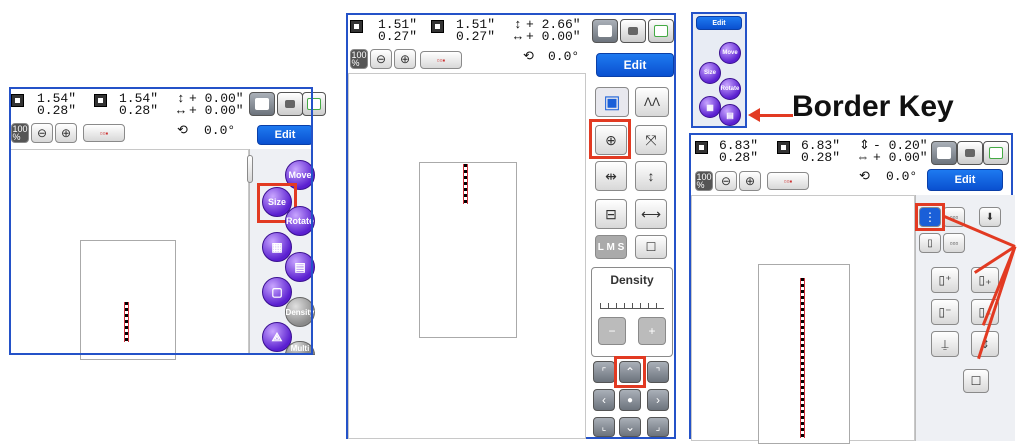 Image resolution: width=1019 pixels, height=444 pixels. I want to click on scale-height-icon: ↕, so click(651, 176).